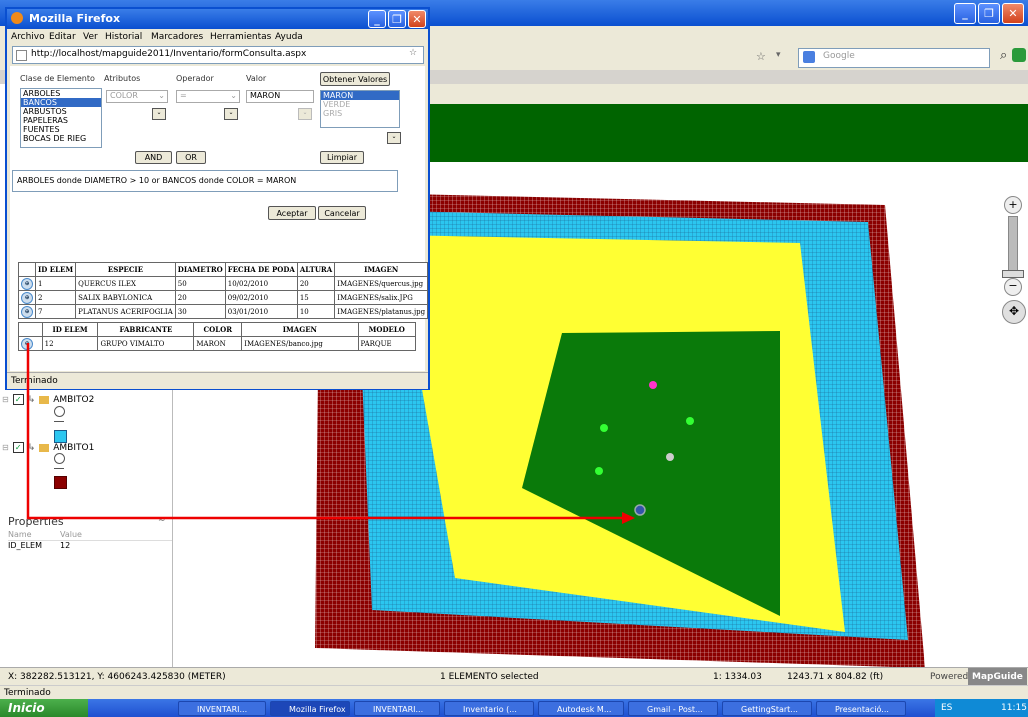 The height and width of the screenshot is (717, 1028). What do you see at coordinates (177, 37) in the screenshot?
I see `menu-marcadores: Marcadores` at bounding box center [177, 37].